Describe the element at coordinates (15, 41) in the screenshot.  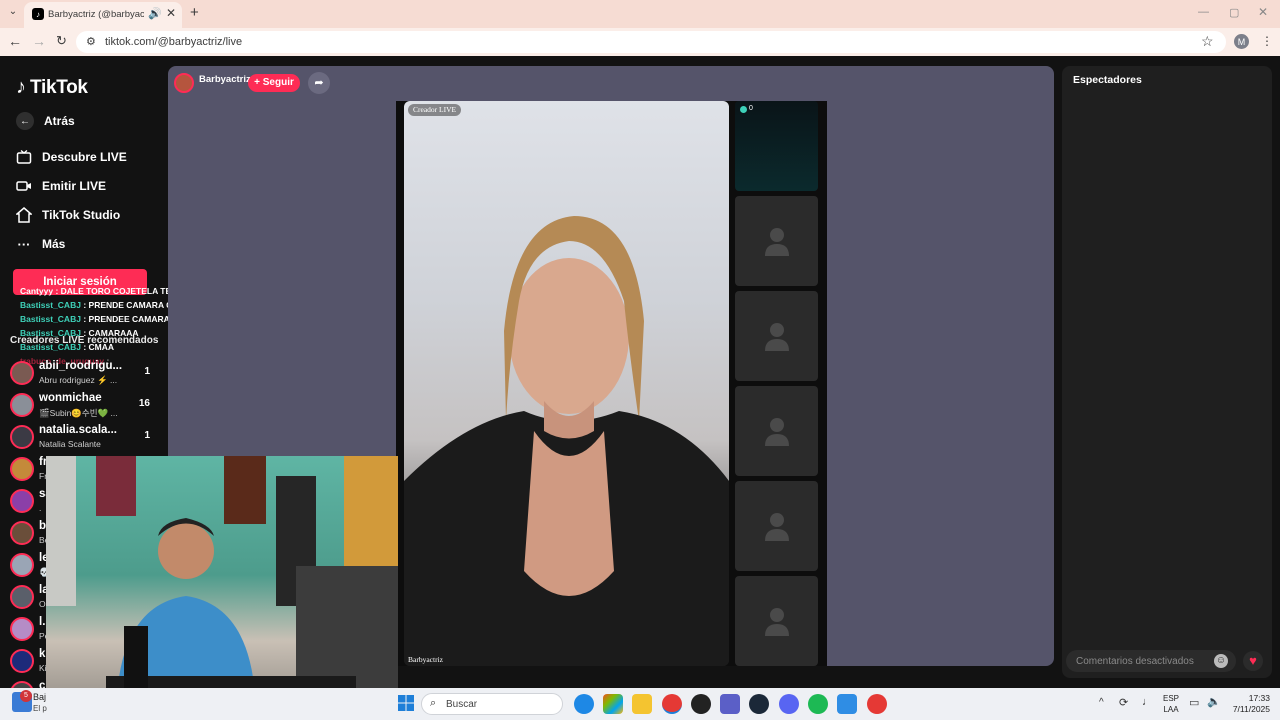
I see `back-icon: ←` at that location.